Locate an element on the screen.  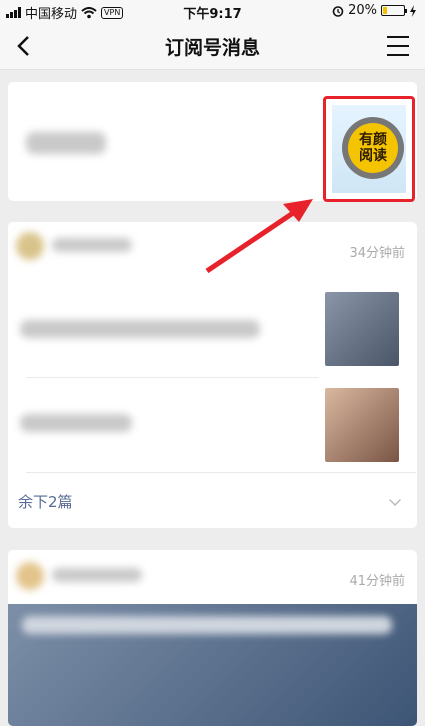
alarm-icon is located at coordinates (338, 11).